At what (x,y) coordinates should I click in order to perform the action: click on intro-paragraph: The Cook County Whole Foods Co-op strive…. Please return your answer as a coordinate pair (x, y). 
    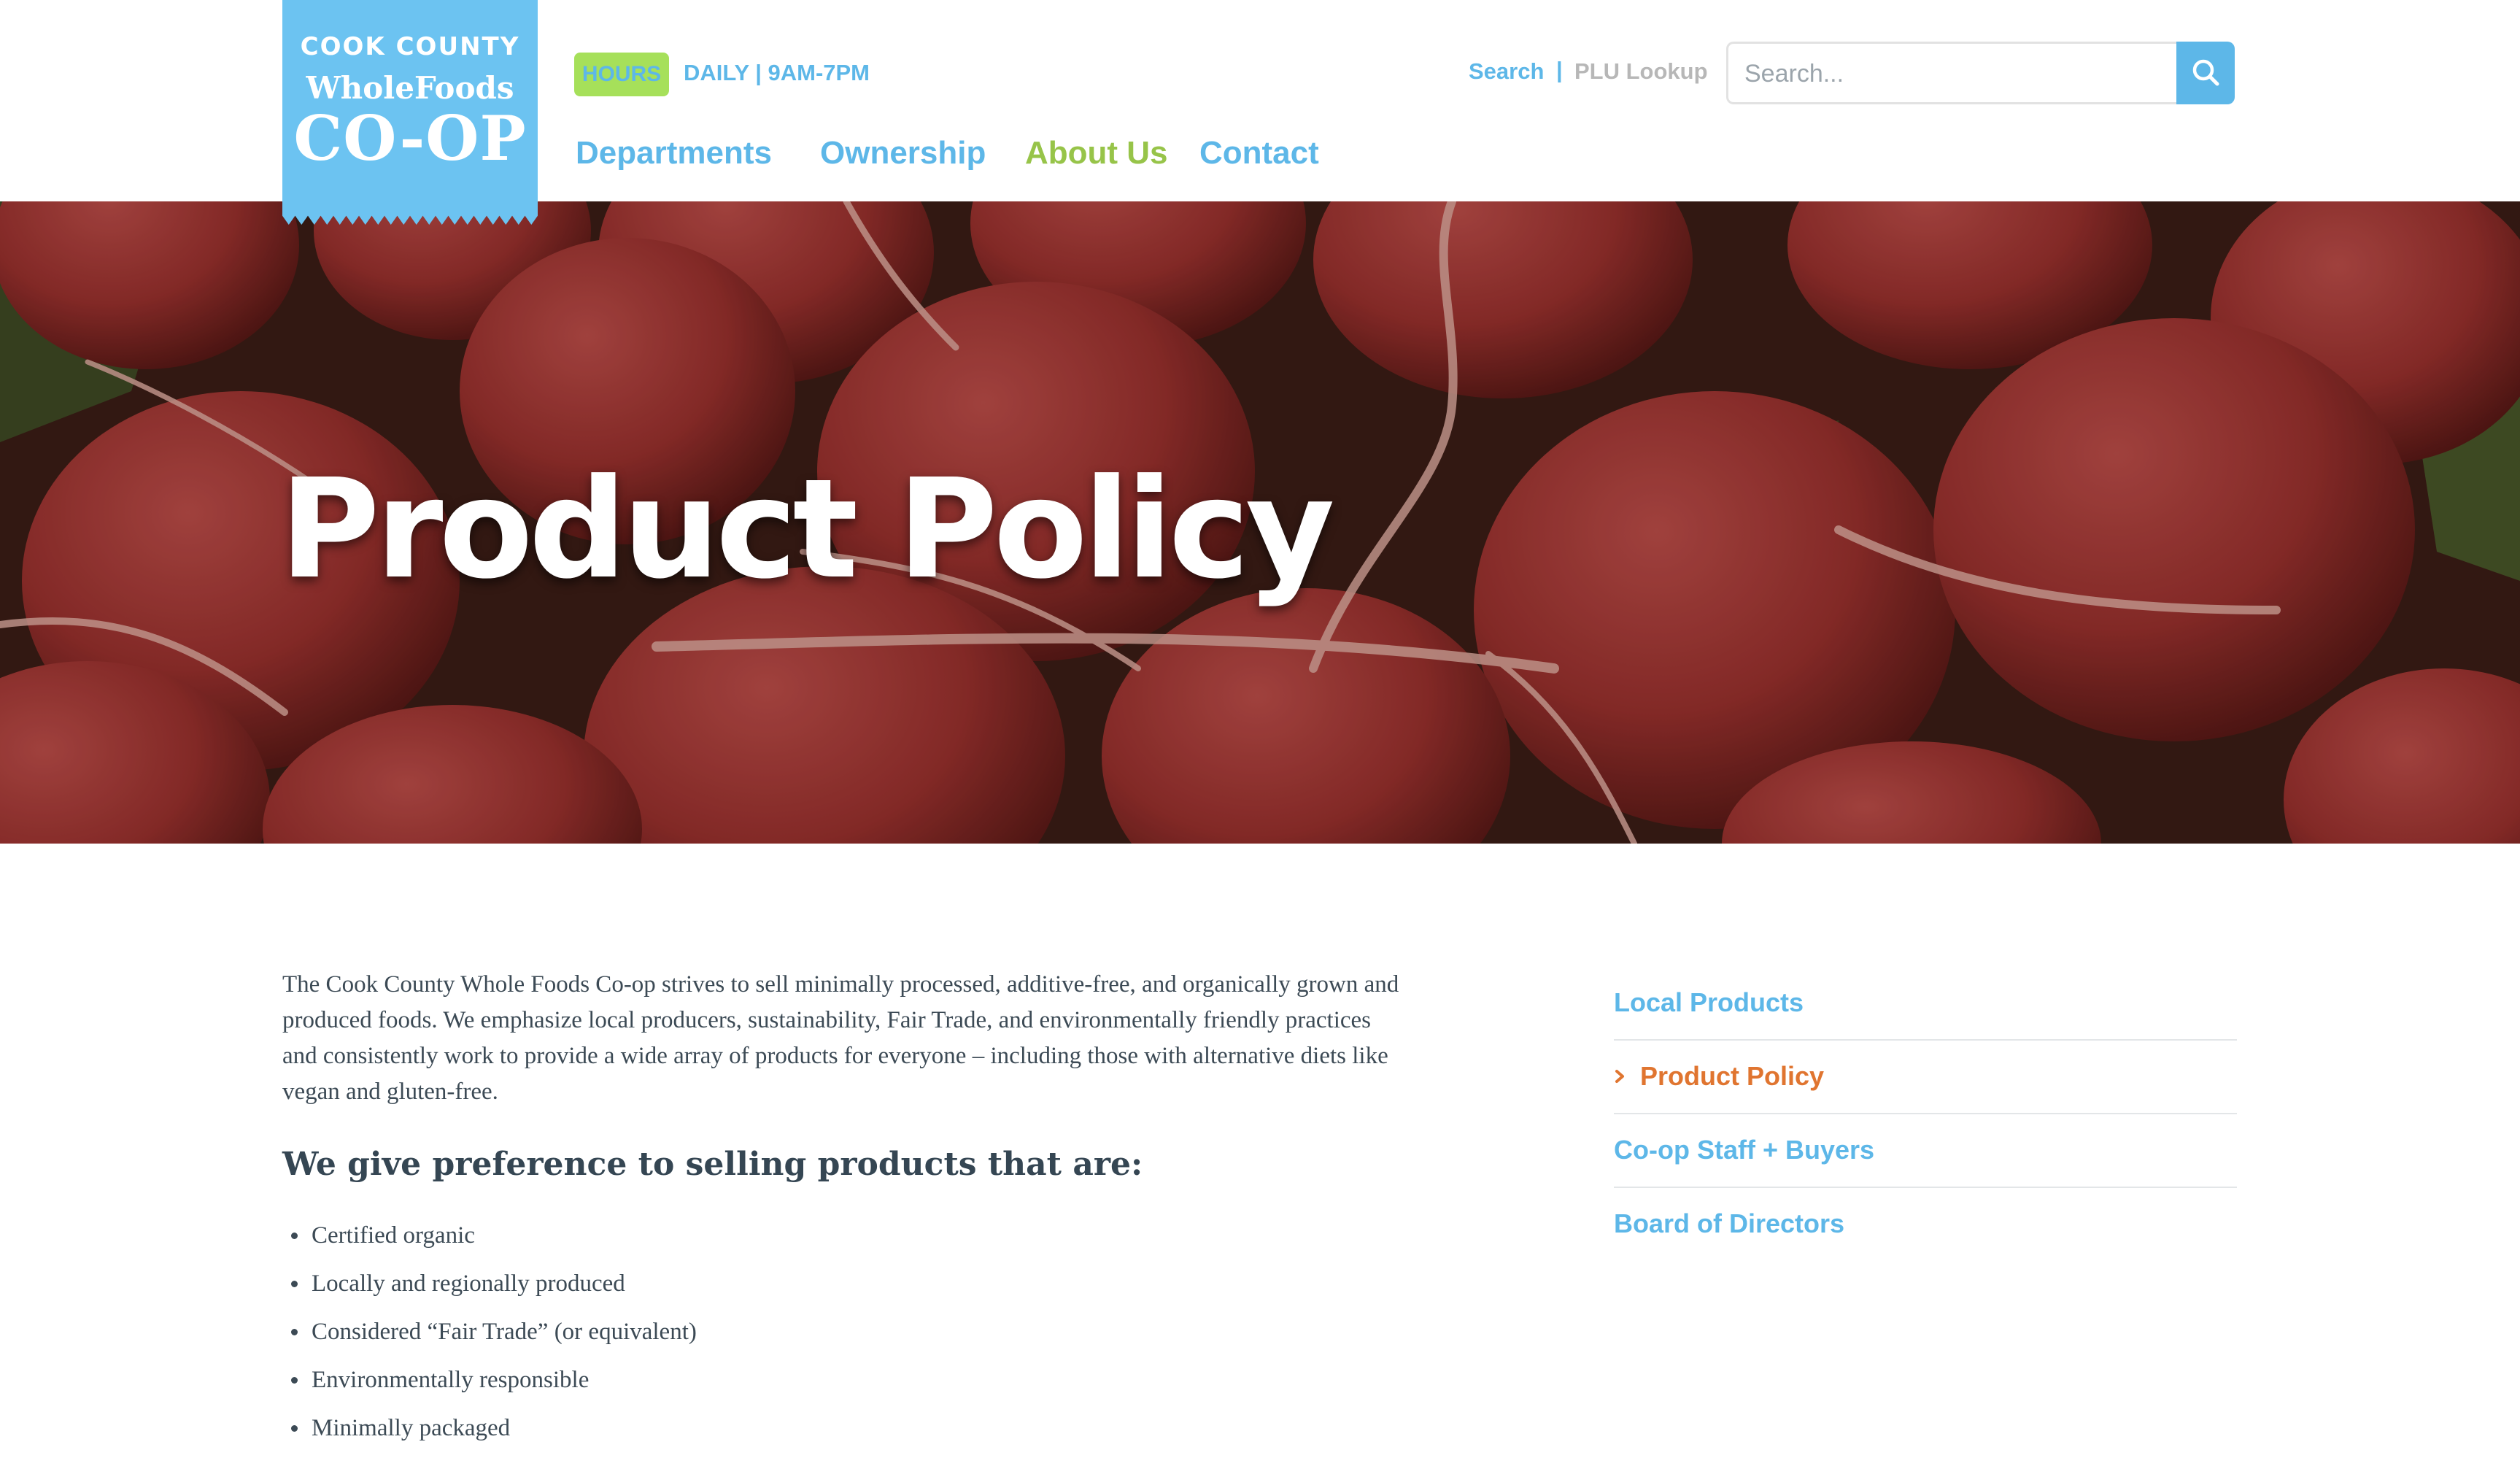
    Looking at the image, I should click on (840, 1038).